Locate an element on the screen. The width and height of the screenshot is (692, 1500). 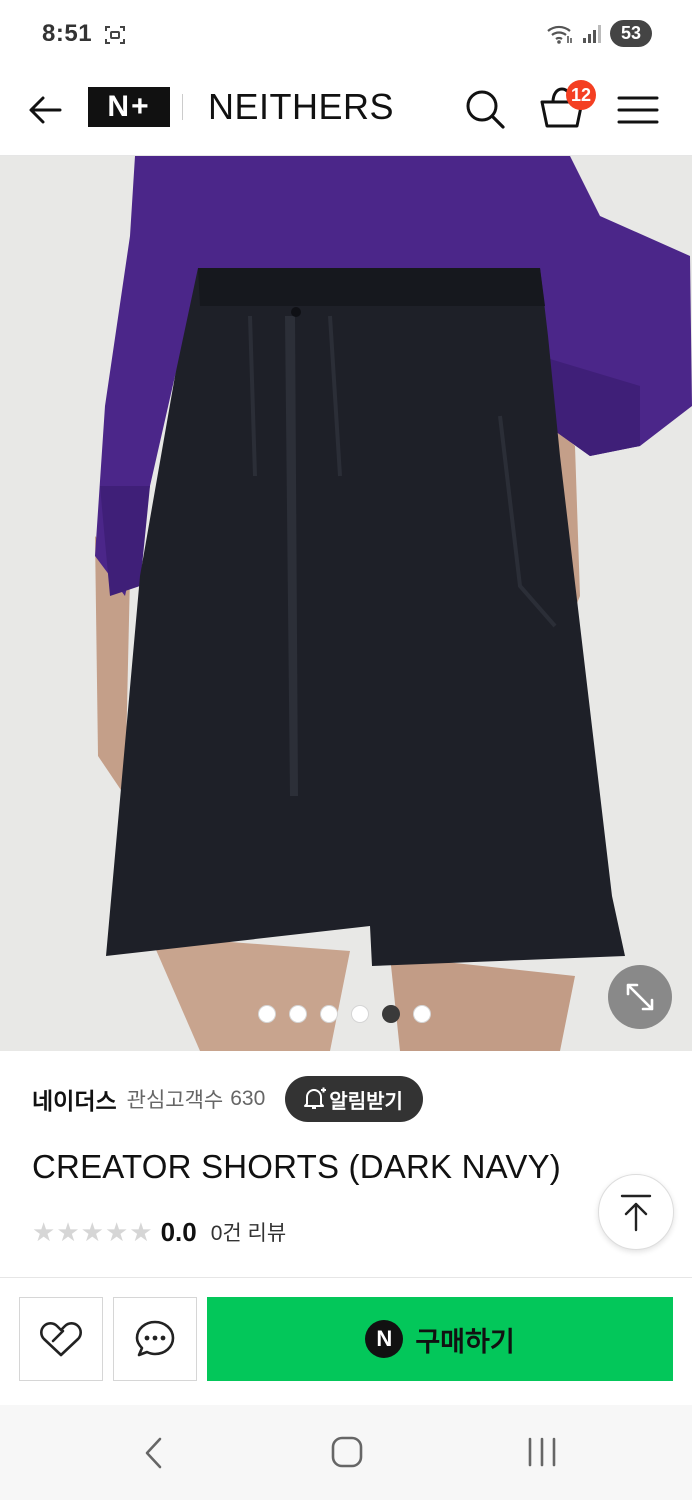
notify-button: 알림받기 is located at coordinates (354, 1099).